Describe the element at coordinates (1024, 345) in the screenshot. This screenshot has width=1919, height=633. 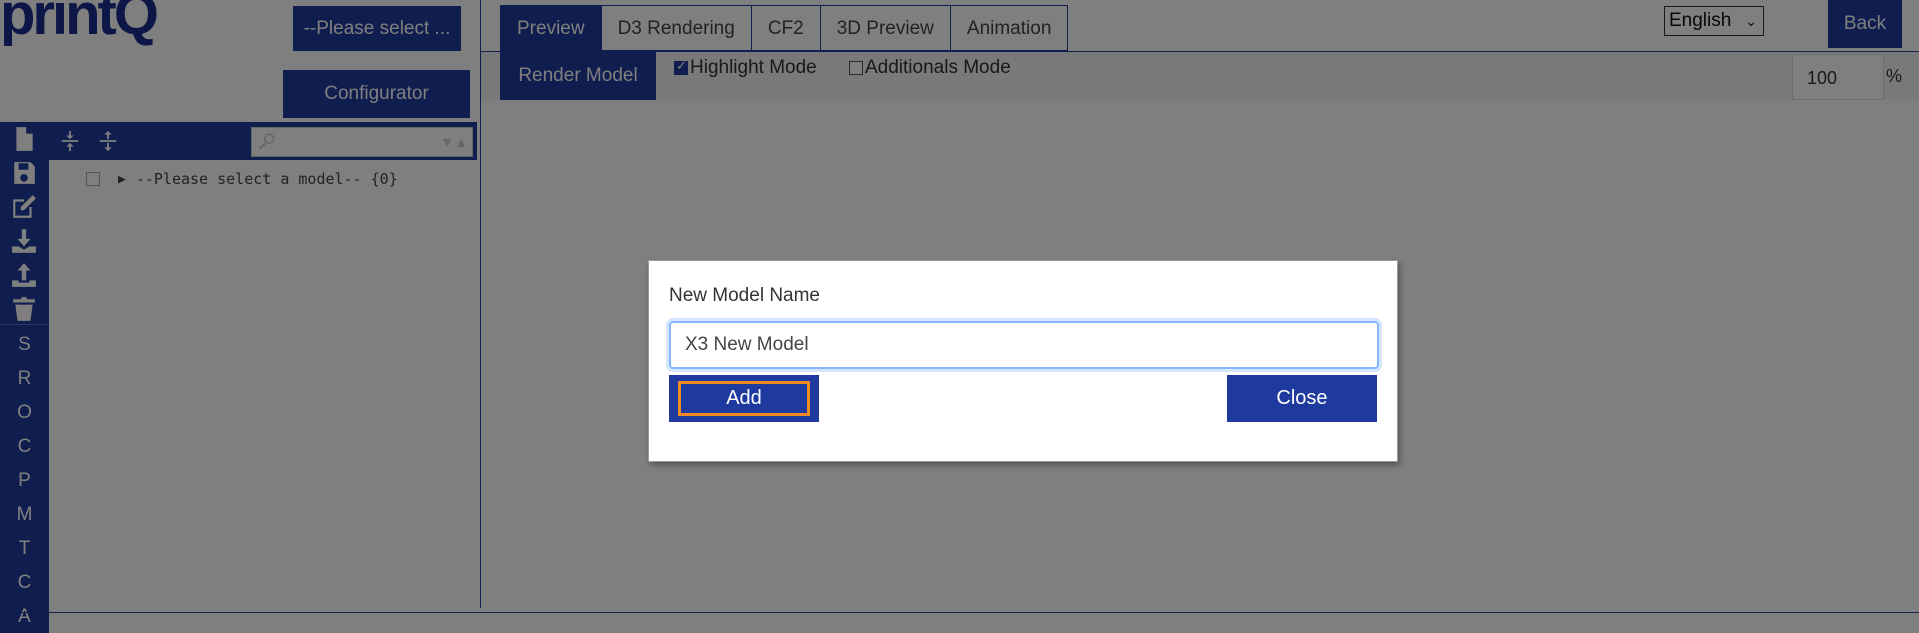
I see `new-model-name-input: X3 New Model` at that location.